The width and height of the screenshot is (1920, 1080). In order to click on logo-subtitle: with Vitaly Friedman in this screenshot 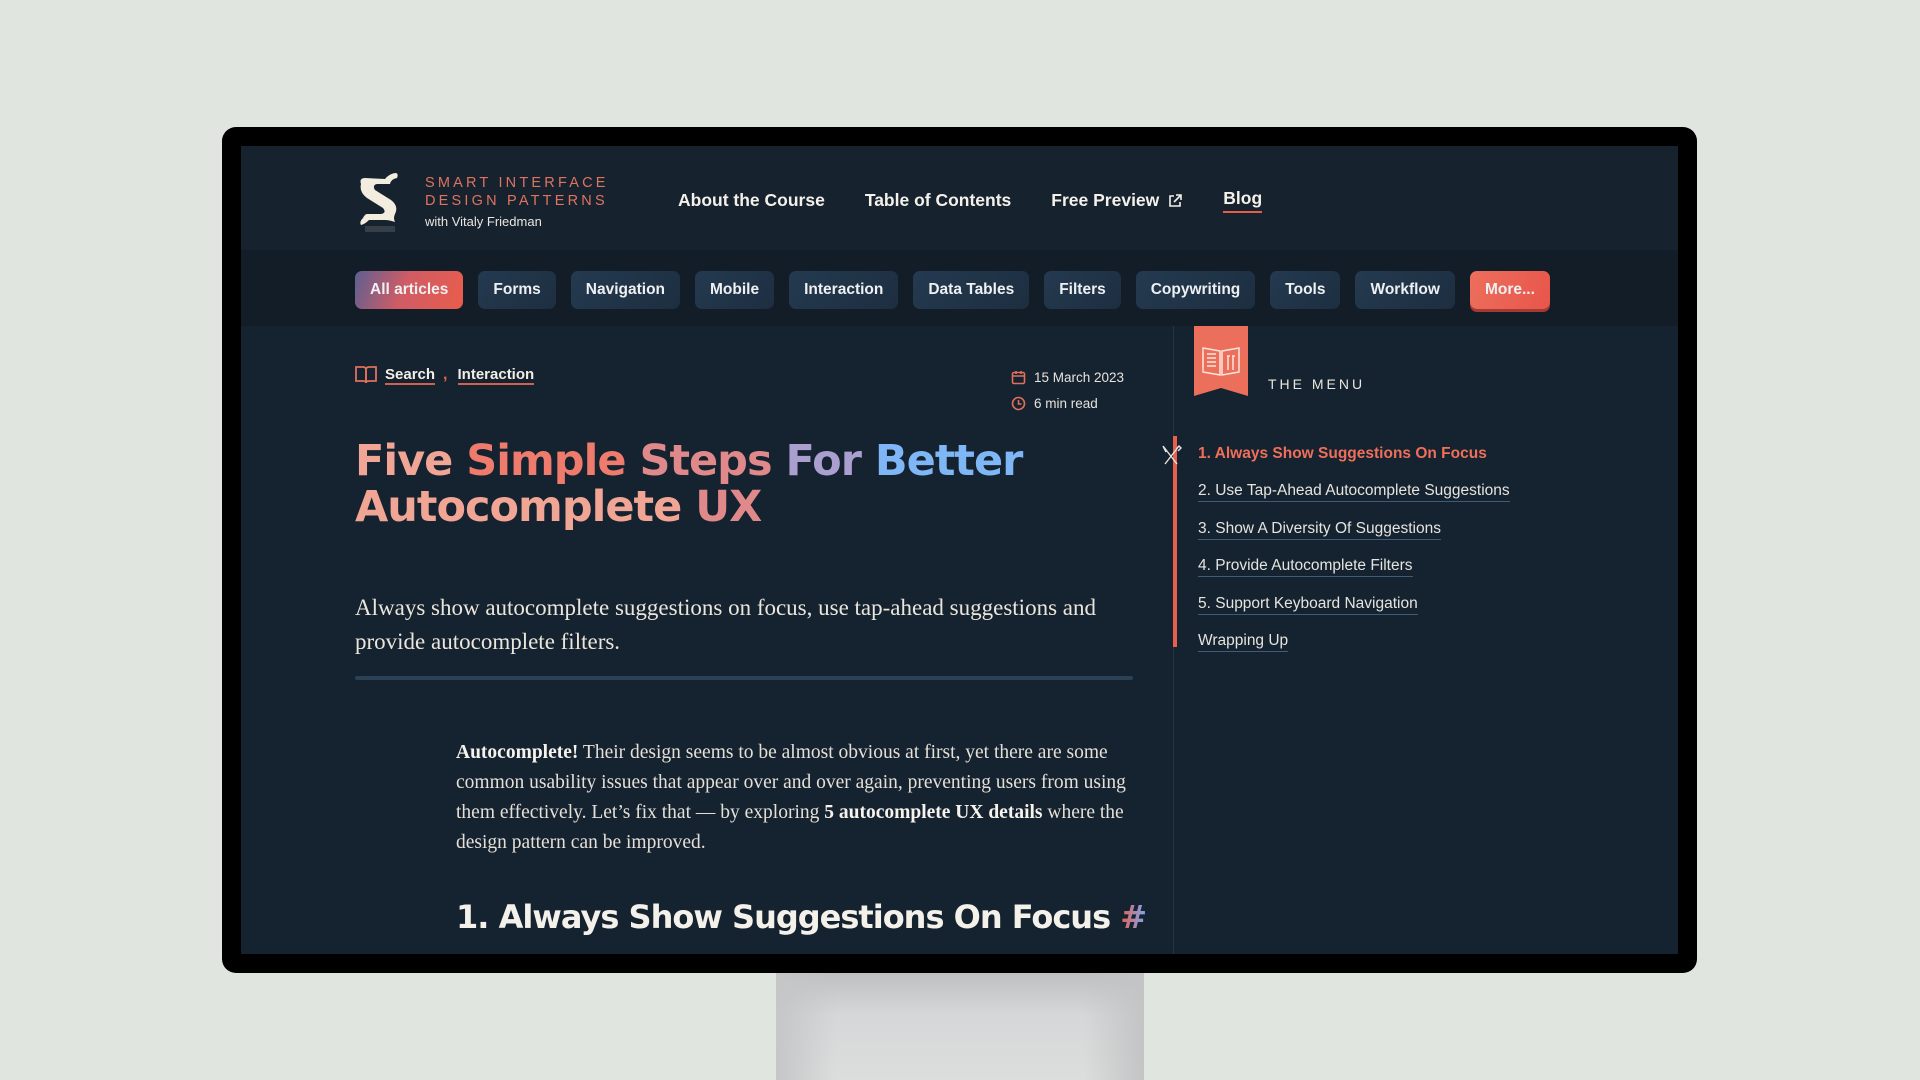, I will do `click(483, 221)`.